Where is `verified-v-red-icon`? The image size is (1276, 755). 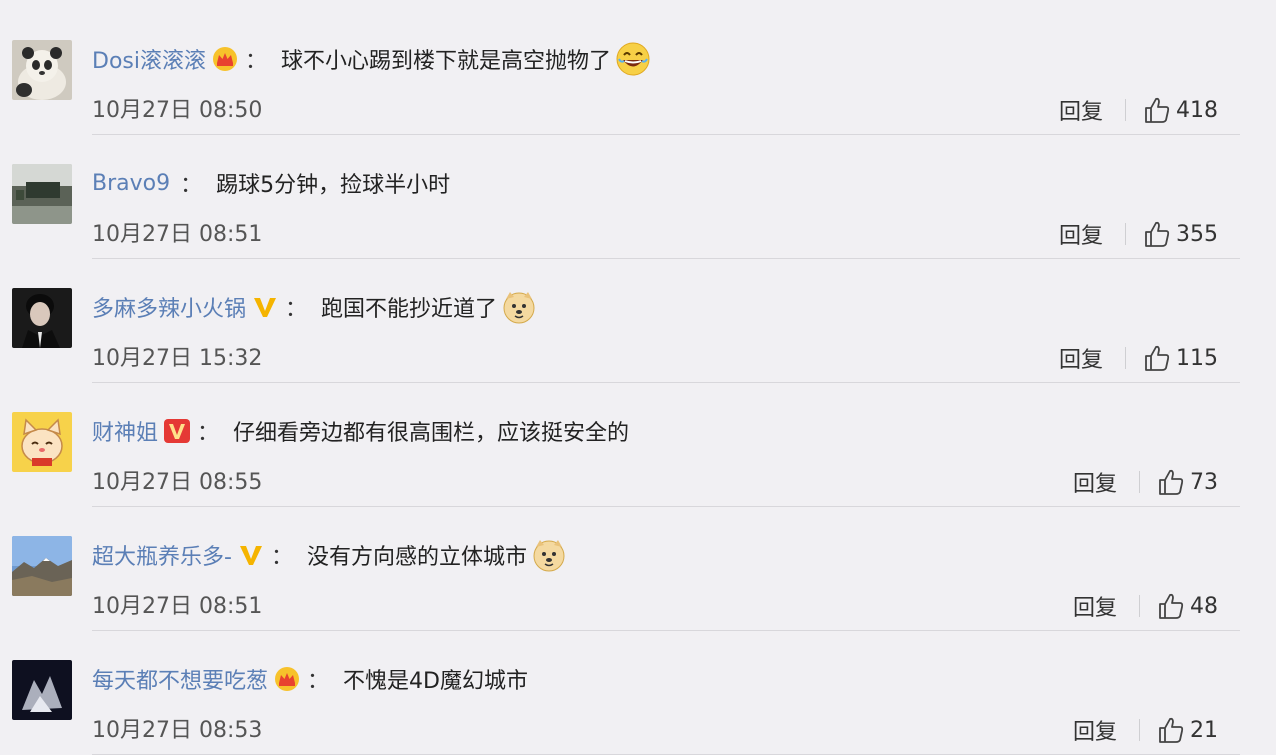 verified-v-red-icon is located at coordinates (177, 431).